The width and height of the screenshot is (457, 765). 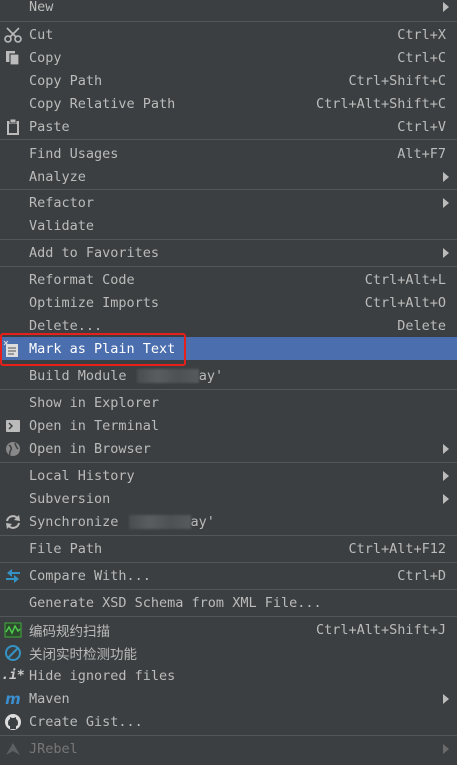 What do you see at coordinates (202, 521) in the screenshot?
I see `synchronize-suffix: ay'` at bounding box center [202, 521].